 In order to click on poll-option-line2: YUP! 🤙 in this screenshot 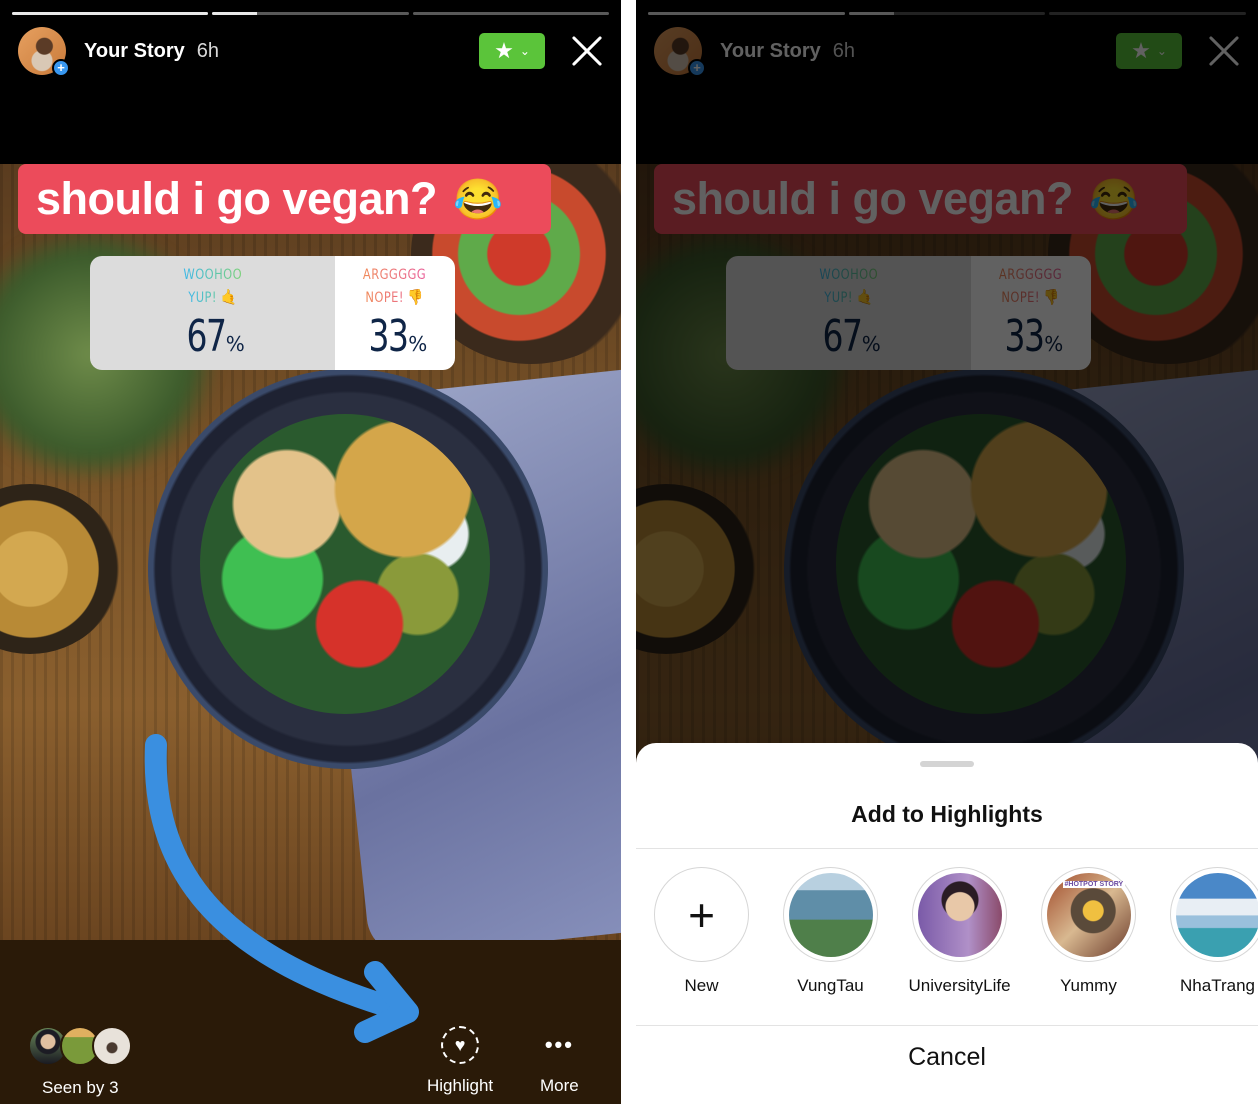, I will do `click(212, 297)`.